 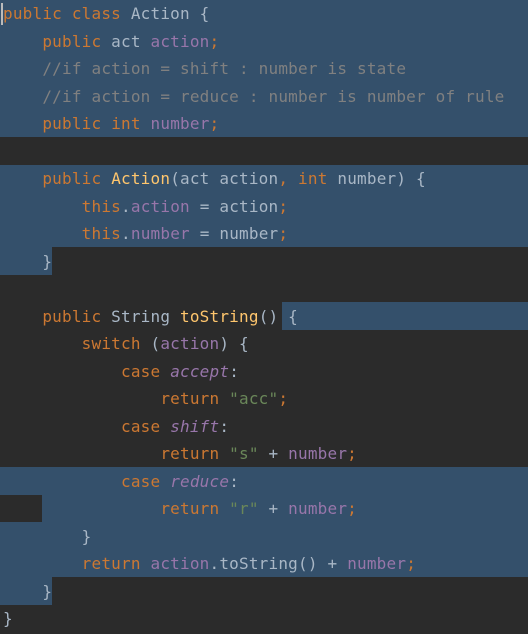 I want to click on code-token: = action, so click(x=234, y=206).